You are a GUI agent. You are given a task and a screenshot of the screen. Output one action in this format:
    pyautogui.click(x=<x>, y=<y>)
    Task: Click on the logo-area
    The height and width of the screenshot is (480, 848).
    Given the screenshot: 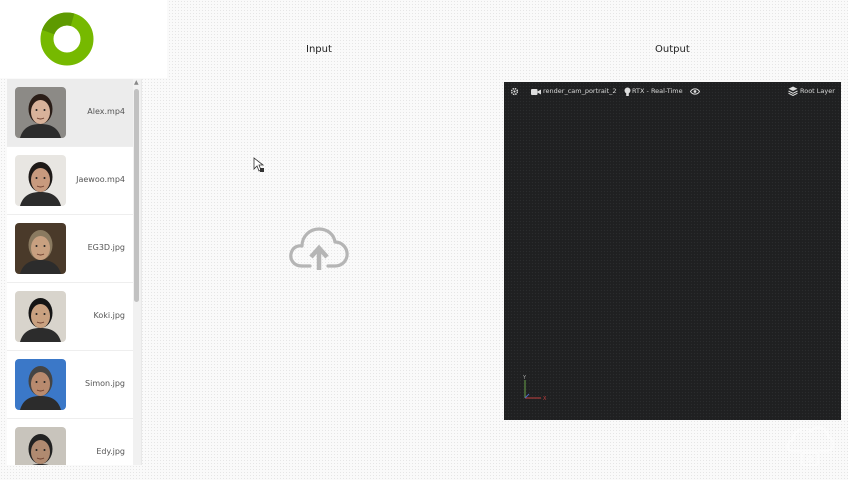 What is the action you would take?
    pyautogui.click(x=83, y=39)
    